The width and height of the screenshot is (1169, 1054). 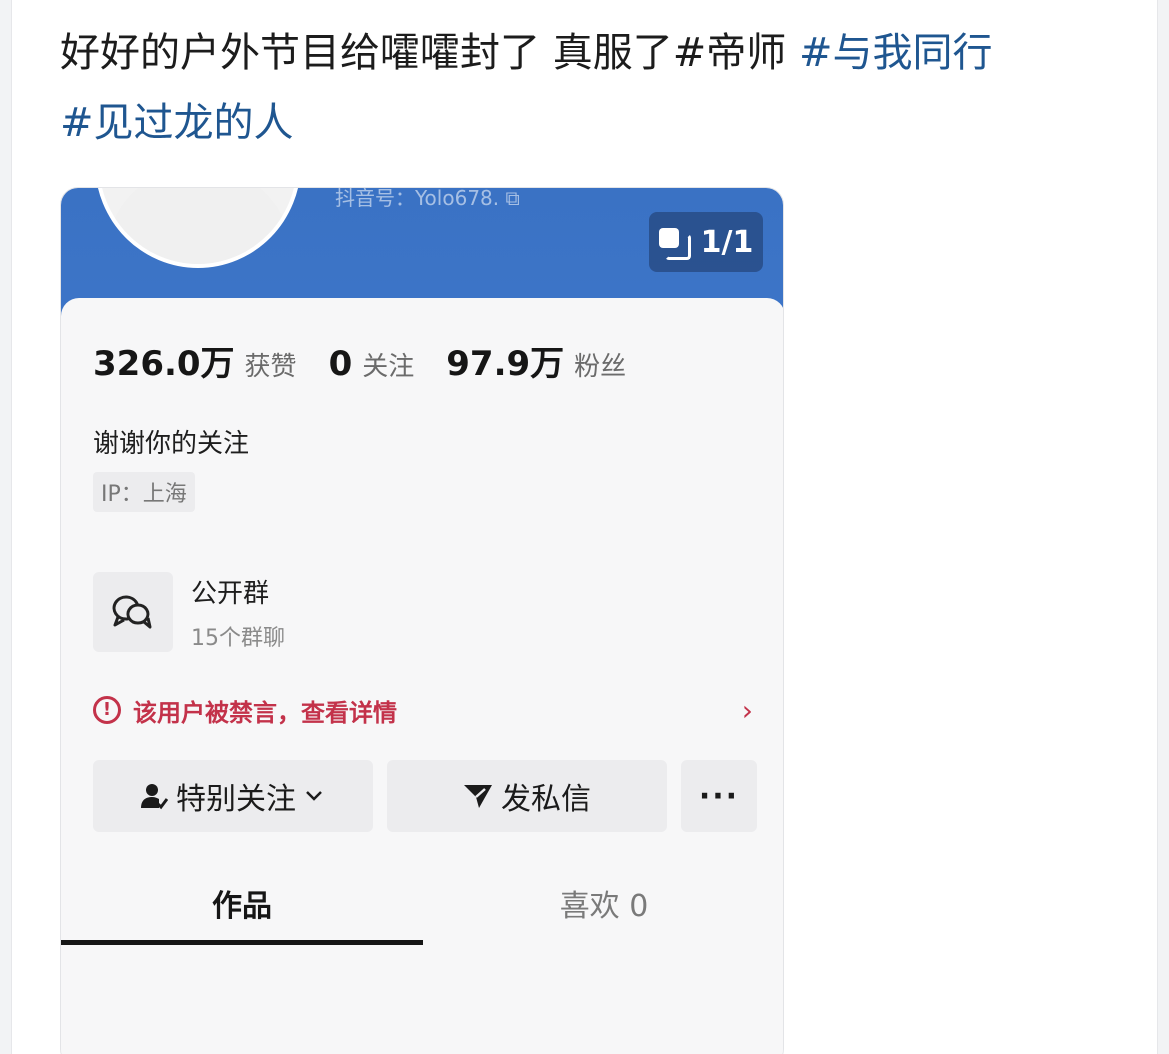 I want to click on group-title: 公开群, so click(x=230, y=593).